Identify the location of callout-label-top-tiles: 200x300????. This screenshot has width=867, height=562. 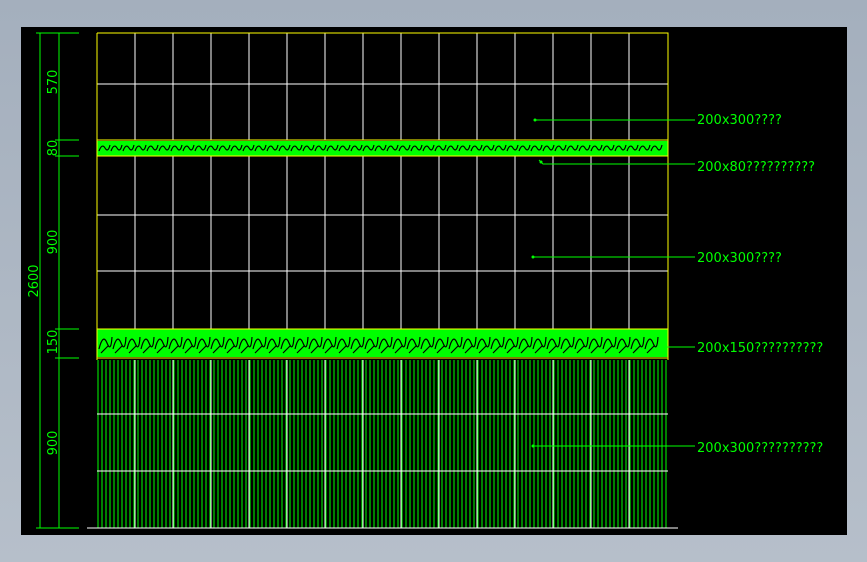
(739, 120).